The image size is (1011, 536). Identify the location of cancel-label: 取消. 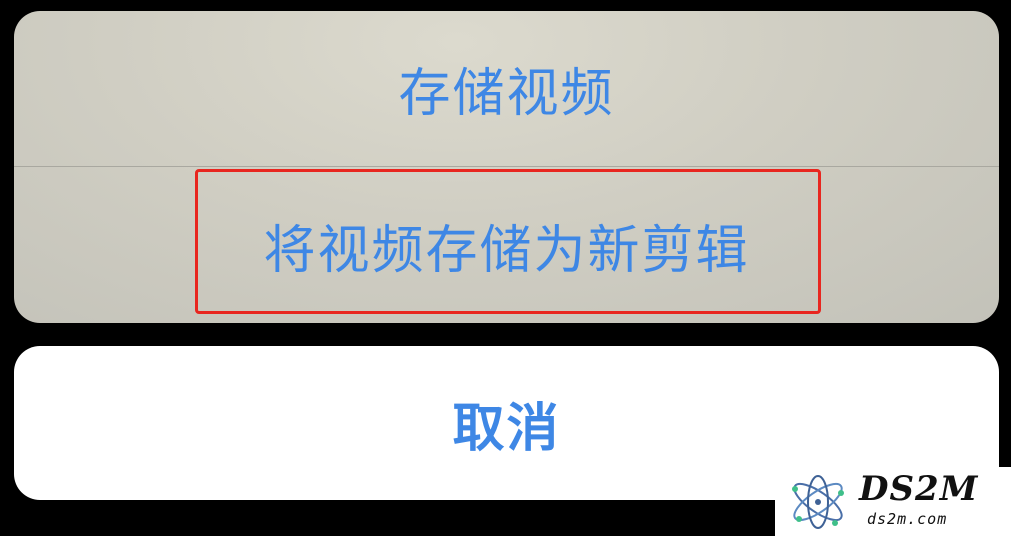
(506, 428).